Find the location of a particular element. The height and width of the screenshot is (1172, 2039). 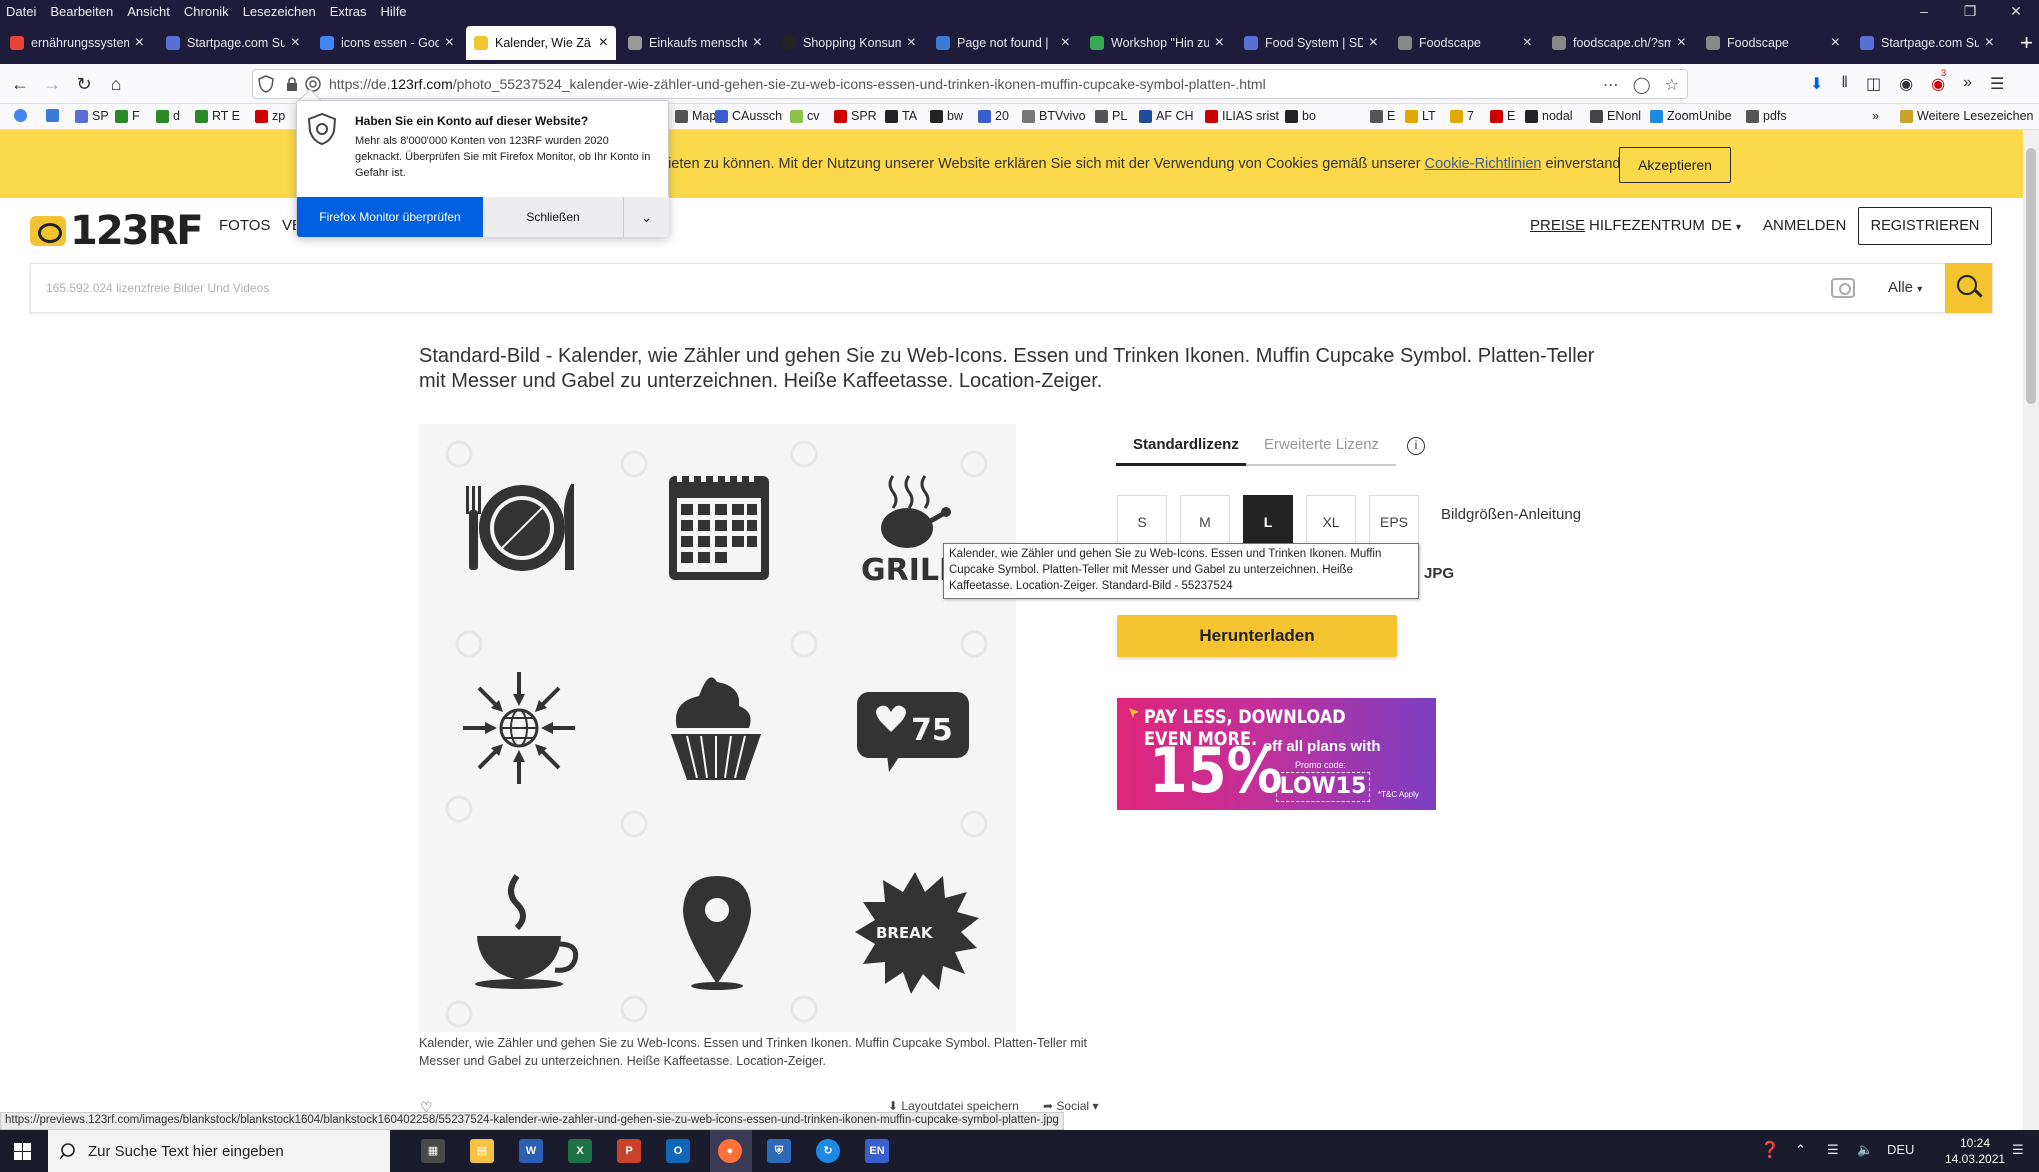

bookmarks-more-folder: Weitere Lesezeichen is located at coordinates (1967, 116).